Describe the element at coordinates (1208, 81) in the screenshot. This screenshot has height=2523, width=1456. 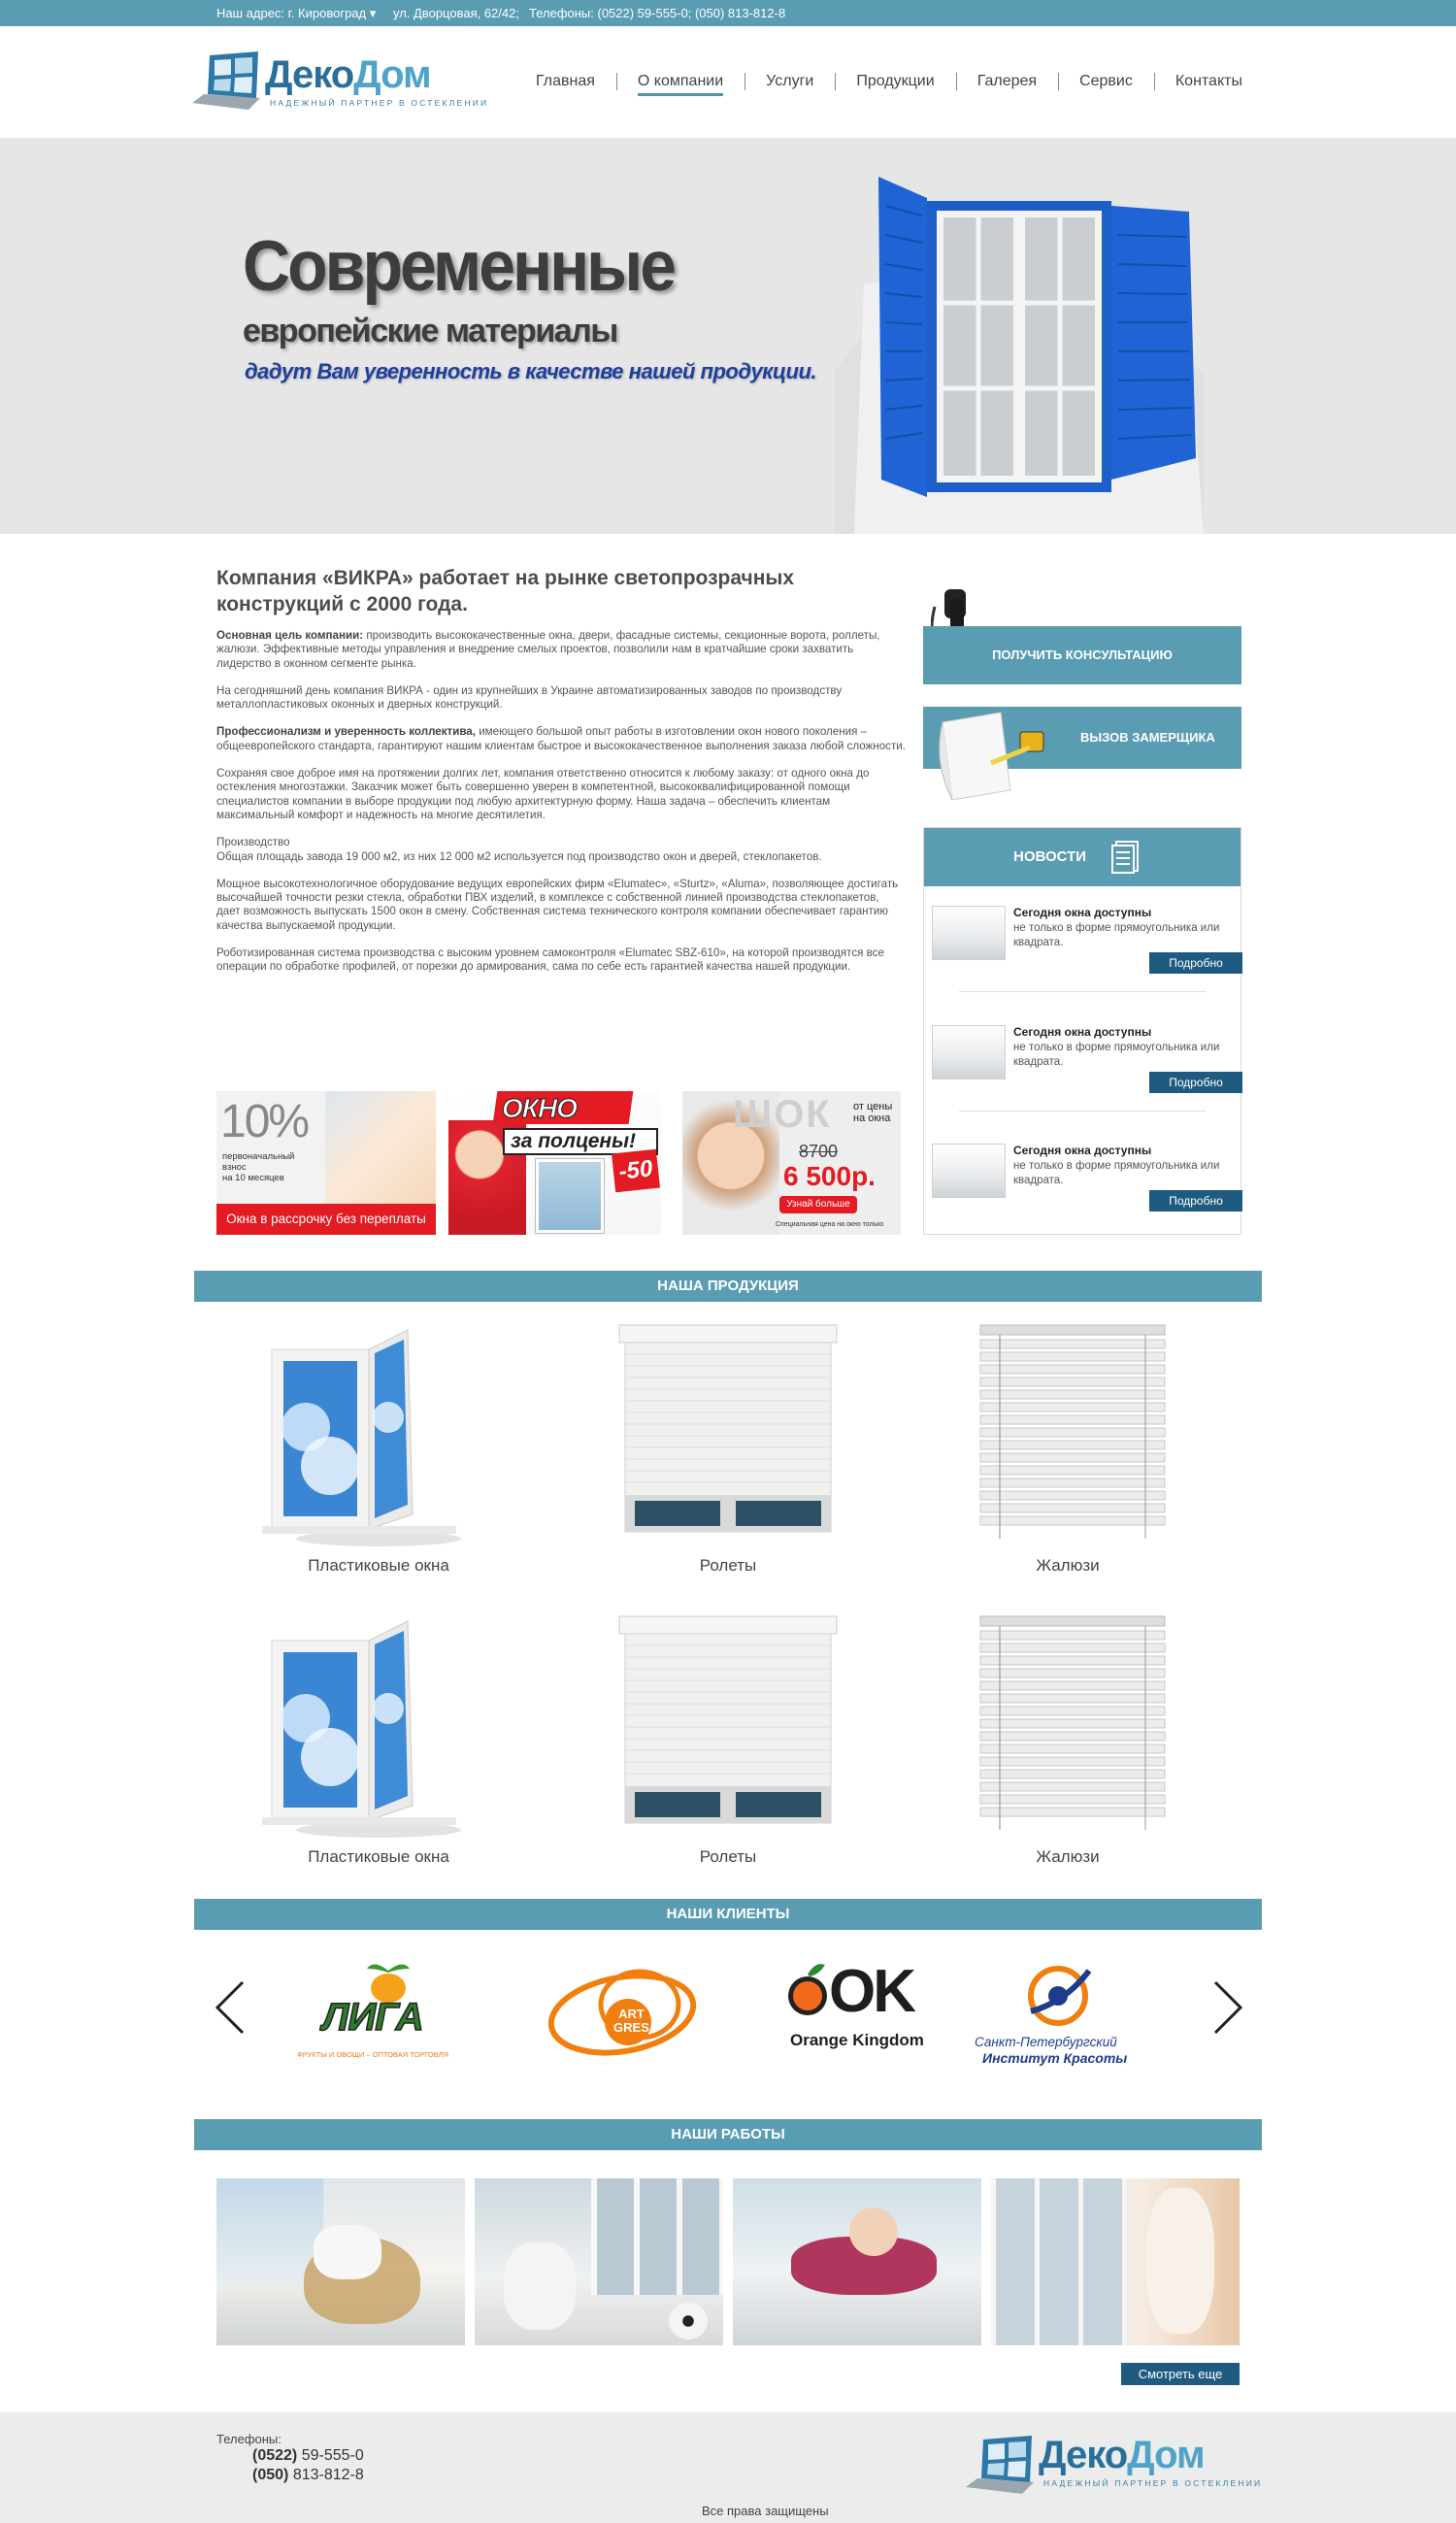
I see `nav-contacts: Контакты` at that location.